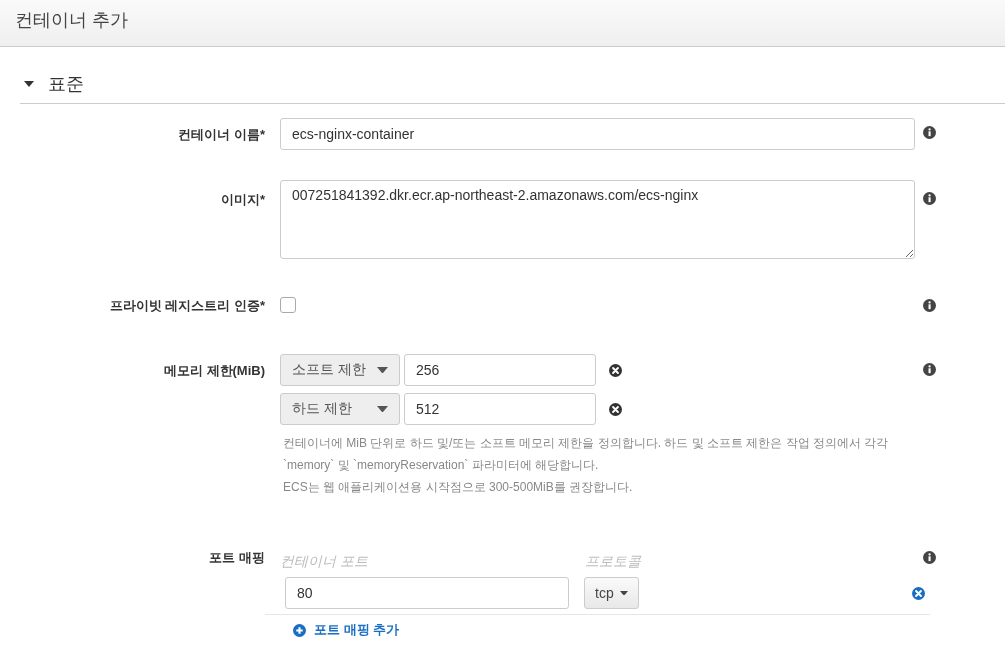  I want to click on column-header: 프로토콜, so click(613, 562).